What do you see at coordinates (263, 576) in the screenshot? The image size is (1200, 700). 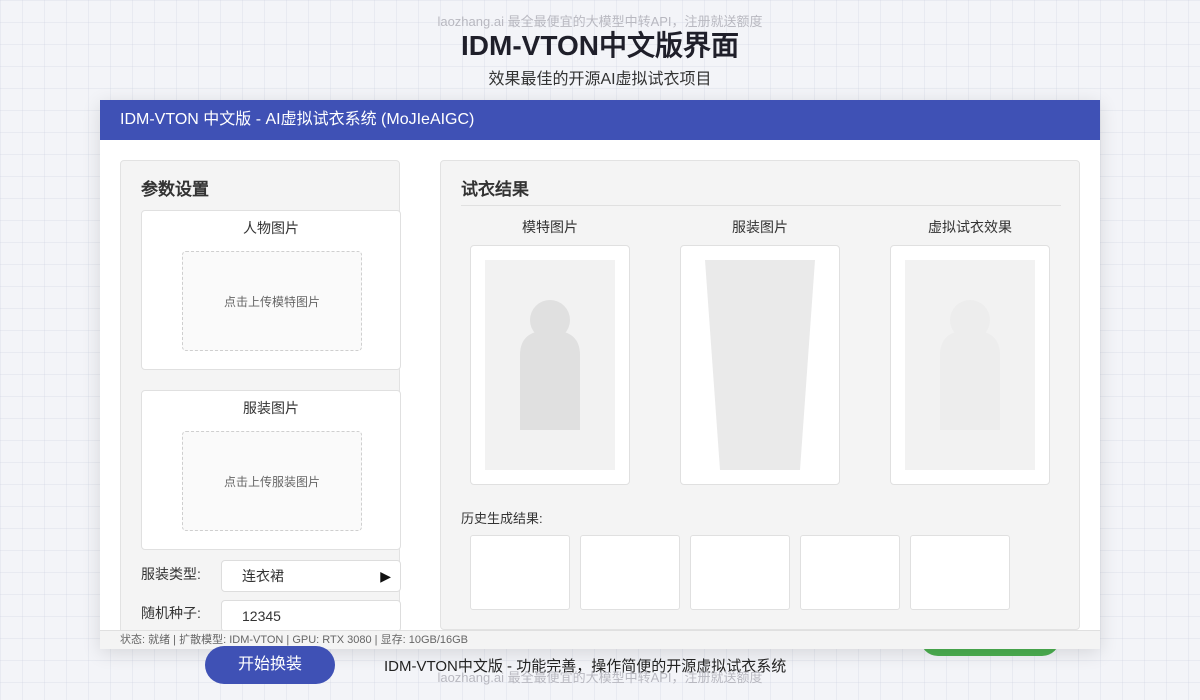 I see `garment-type-value: 连衣裙` at bounding box center [263, 576].